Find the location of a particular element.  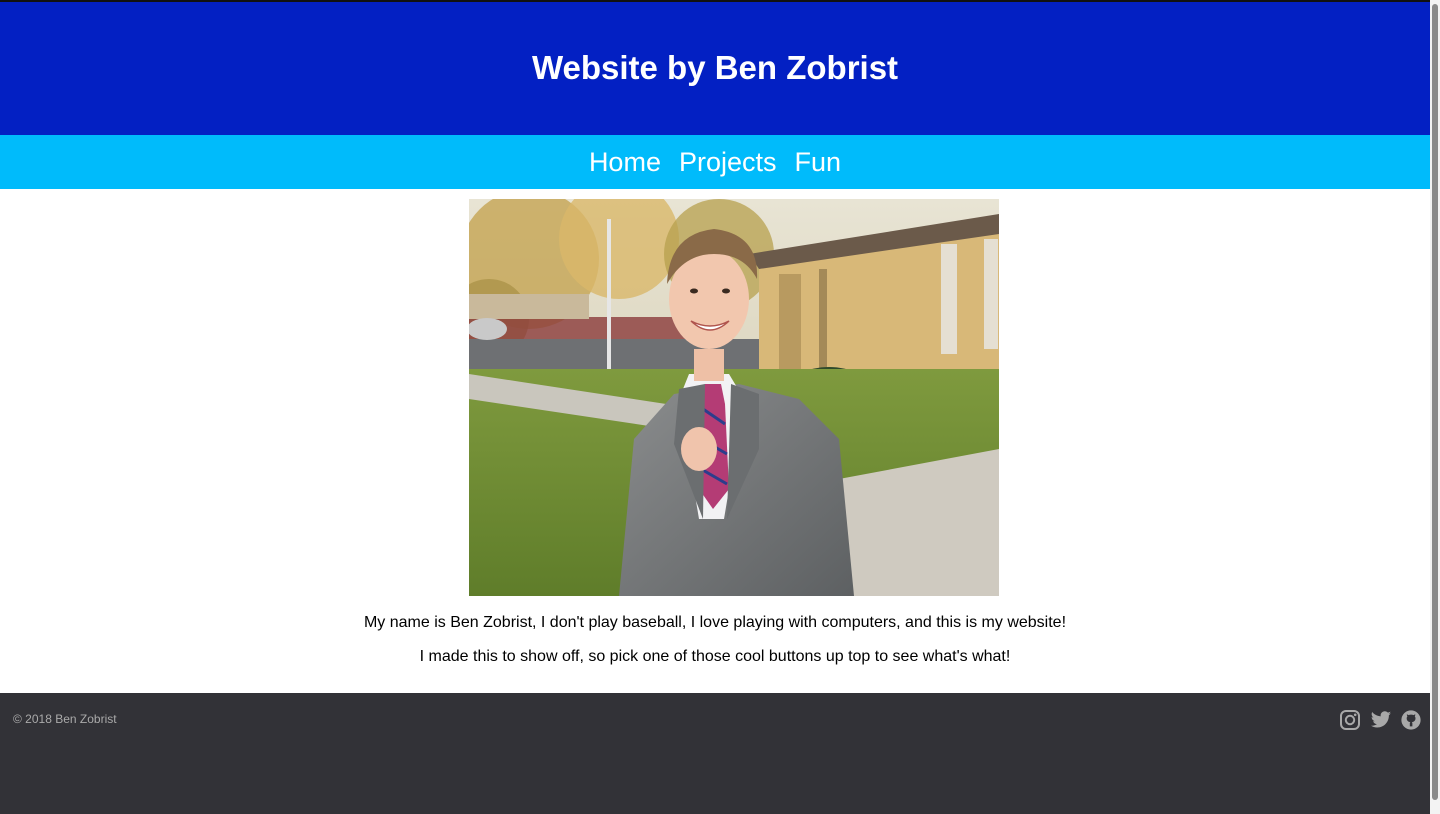

site-title: Website by Ben Zobrist is located at coordinates (715, 67).